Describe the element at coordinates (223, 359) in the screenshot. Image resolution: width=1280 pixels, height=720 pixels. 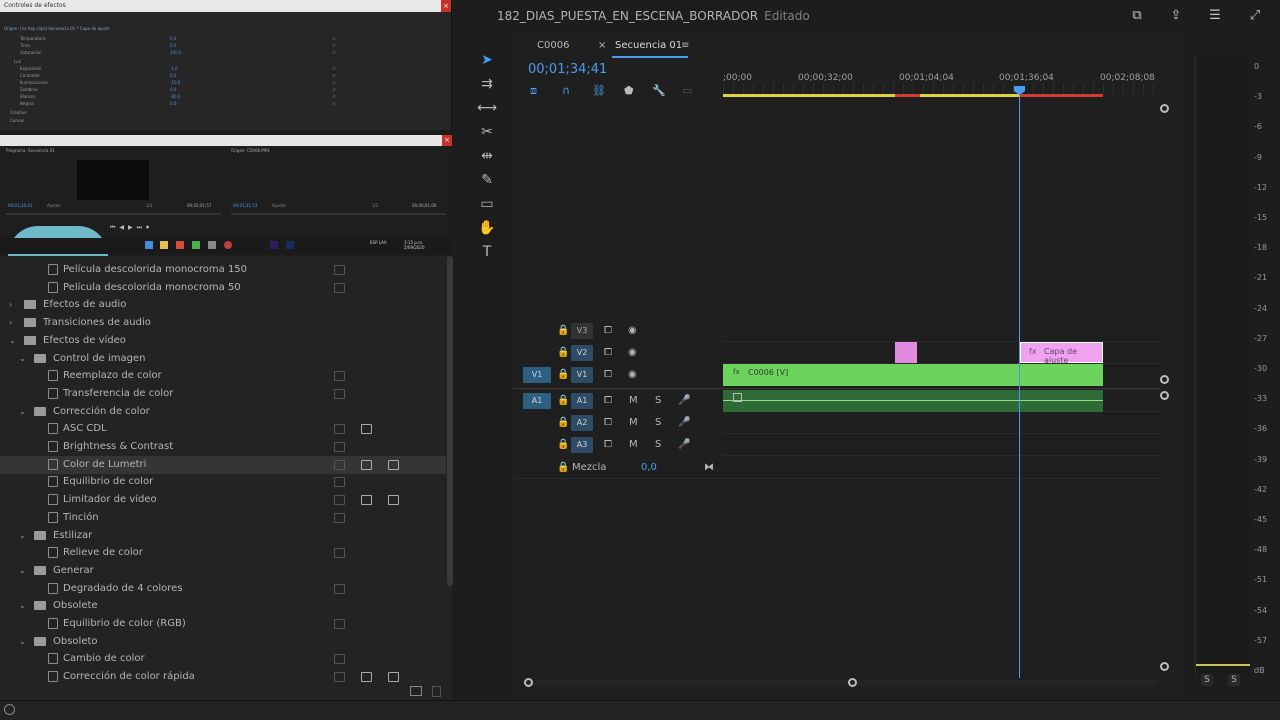
I see `effects-folder: ⌄ Control de imagen` at that location.